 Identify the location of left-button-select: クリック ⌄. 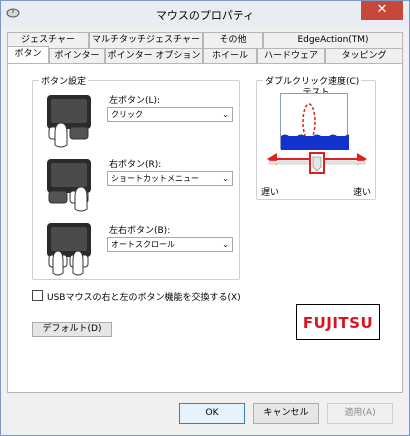
(170, 114).